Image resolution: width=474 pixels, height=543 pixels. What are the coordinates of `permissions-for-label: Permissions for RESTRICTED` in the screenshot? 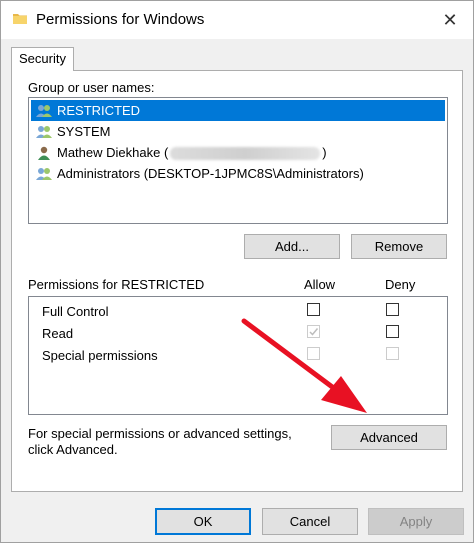 It's located at (116, 284).